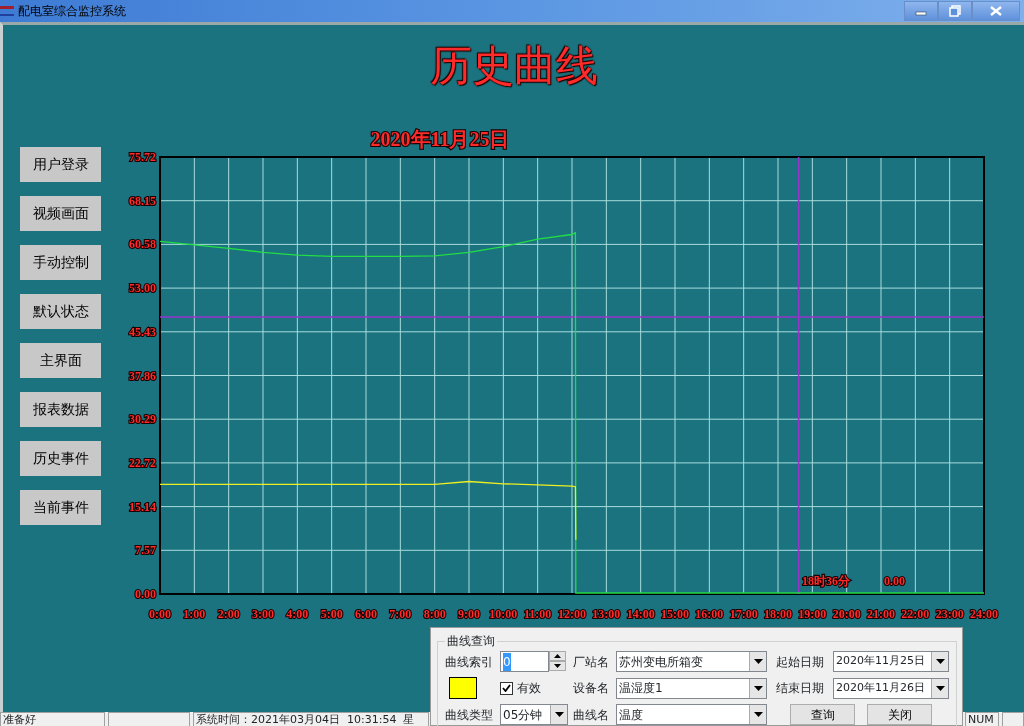 This screenshot has width=1024, height=726. What do you see at coordinates (400, 614) in the screenshot?
I see `x-axis-label: 7:00` at bounding box center [400, 614].